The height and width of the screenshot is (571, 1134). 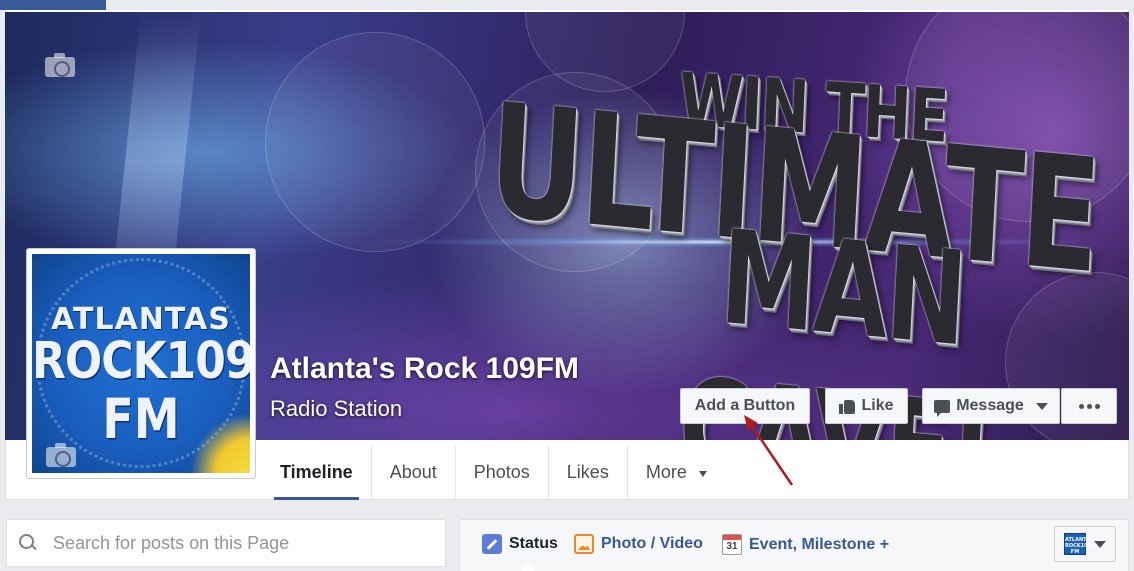 I want to click on composer-event-milestone-tab: 31 Event, Milestone +, so click(x=805, y=544).